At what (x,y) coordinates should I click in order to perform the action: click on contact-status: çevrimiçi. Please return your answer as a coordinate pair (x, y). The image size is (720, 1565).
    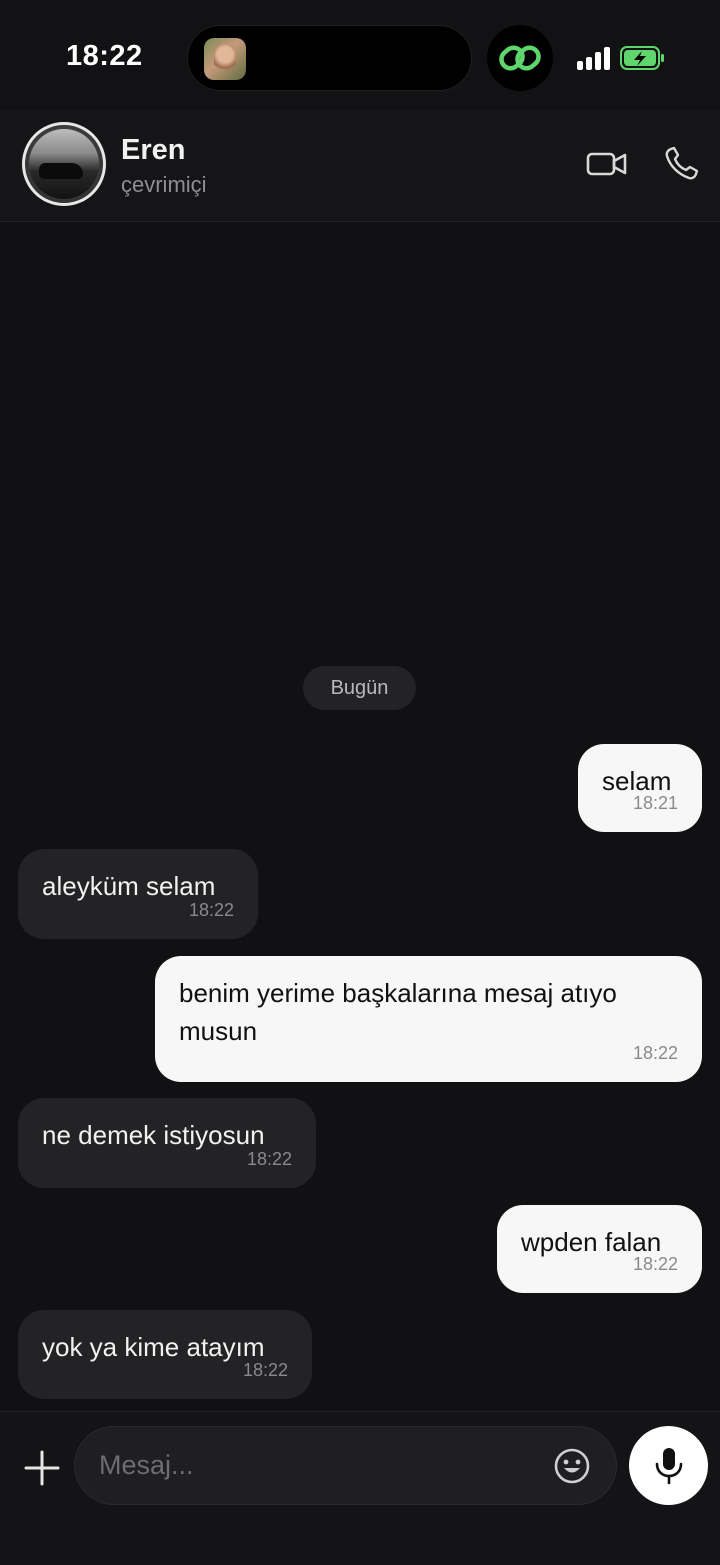
    Looking at the image, I should click on (164, 184).